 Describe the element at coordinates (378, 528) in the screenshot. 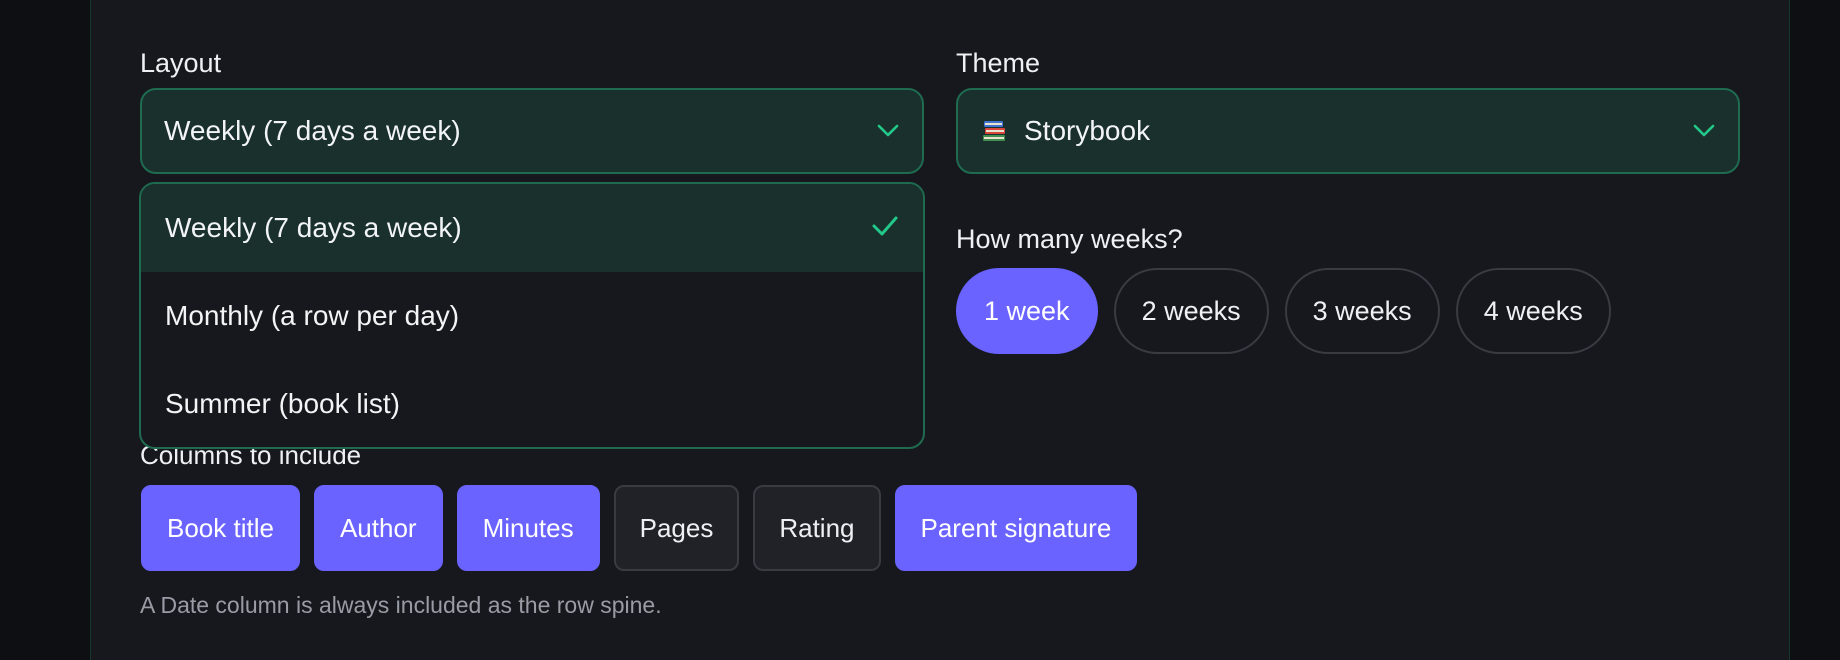

I see `column-chip-author: Author` at that location.